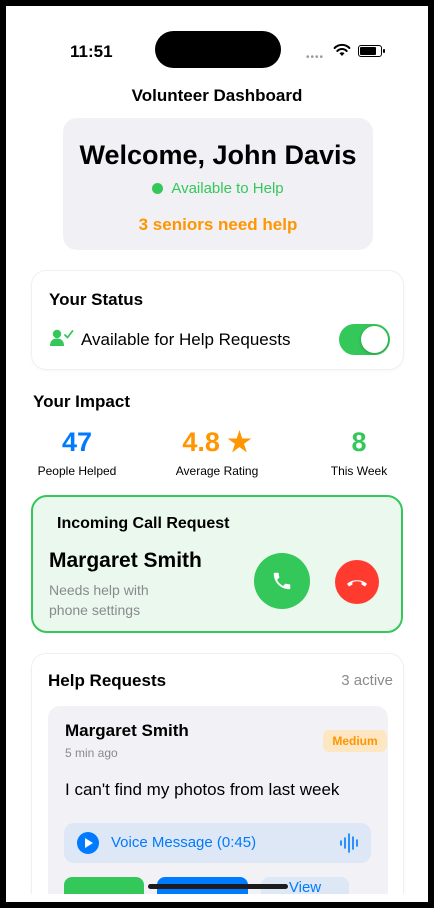 The height and width of the screenshot is (908, 434). Describe the element at coordinates (371, 51) in the screenshot. I see `battery-icon` at that location.